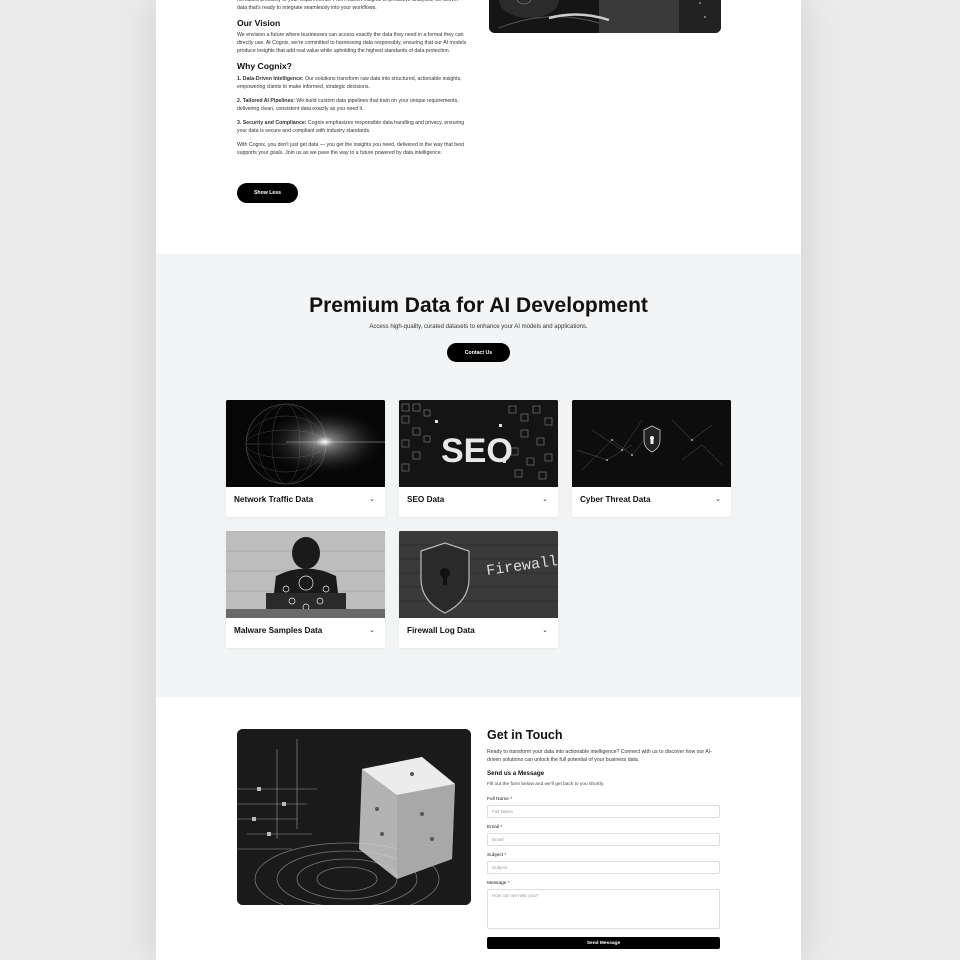 The height and width of the screenshot is (960, 960). I want to click on full-name-input: Full Name, so click(603, 811).